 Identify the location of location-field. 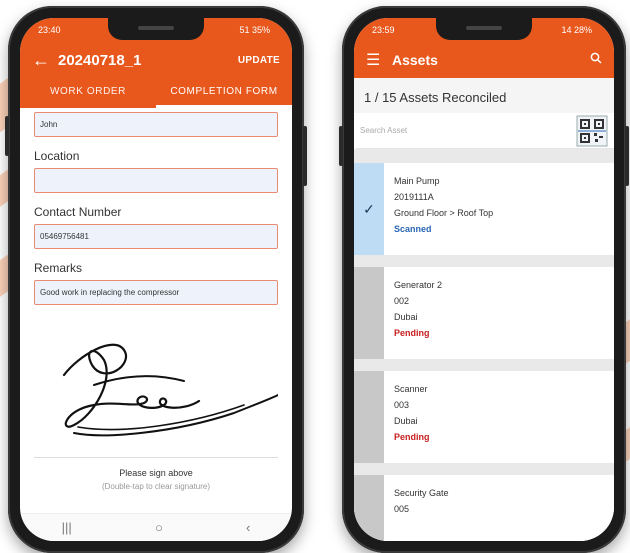
(156, 180).